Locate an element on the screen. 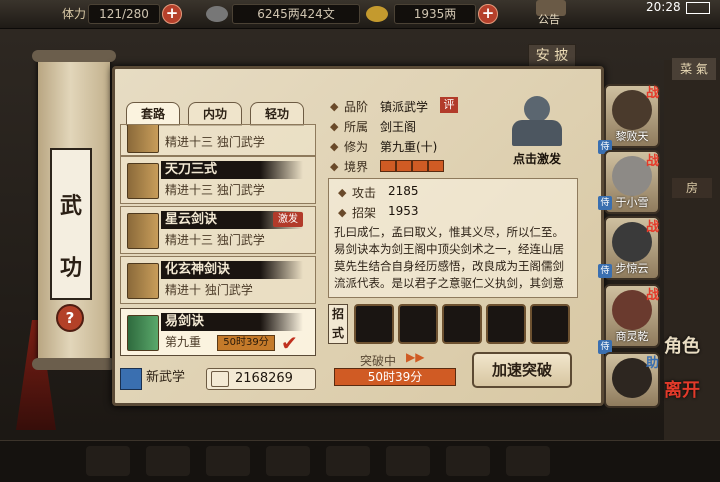 The width and height of the screenshot is (720, 482). building-sign-right: 菜 氣 is located at coordinates (694, 69).